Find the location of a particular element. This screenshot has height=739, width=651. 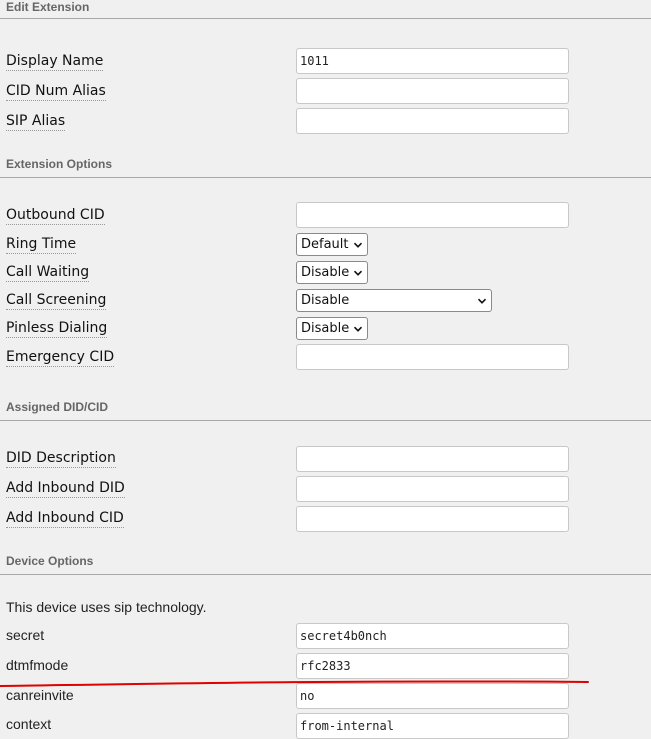

cid-num-alias-label: CID Num Alias is located at coordinates (56, 92).